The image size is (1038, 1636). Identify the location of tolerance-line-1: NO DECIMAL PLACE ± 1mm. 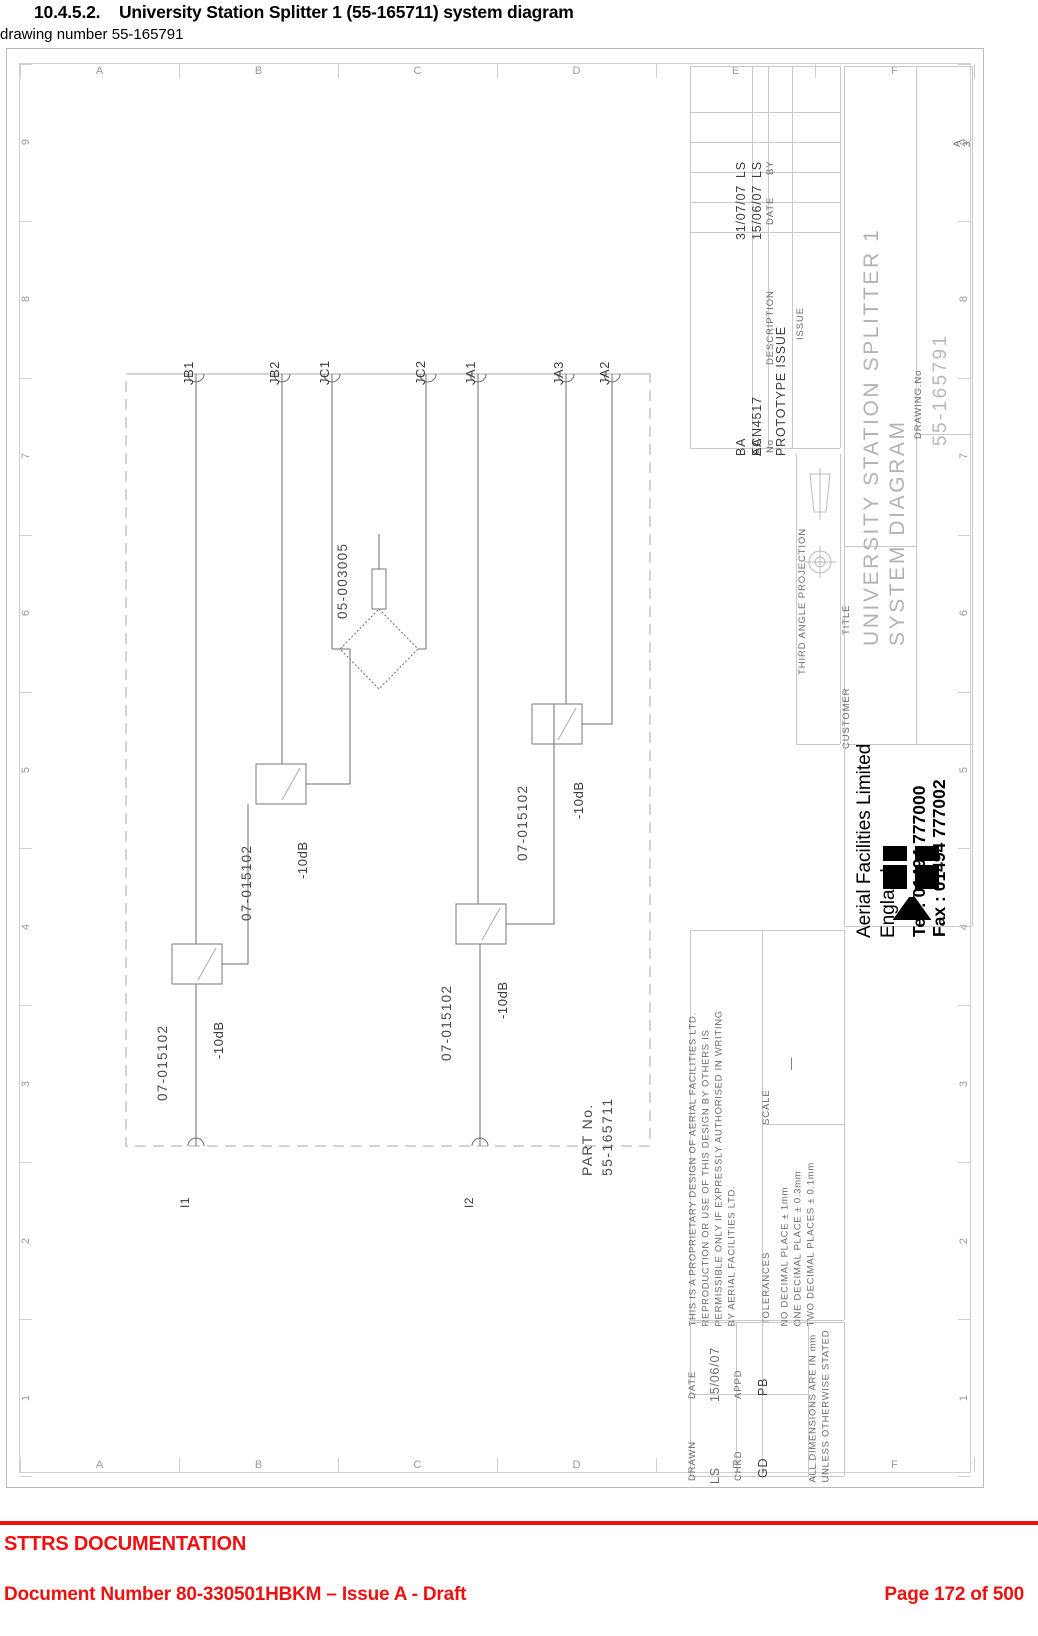
(785, 1256).